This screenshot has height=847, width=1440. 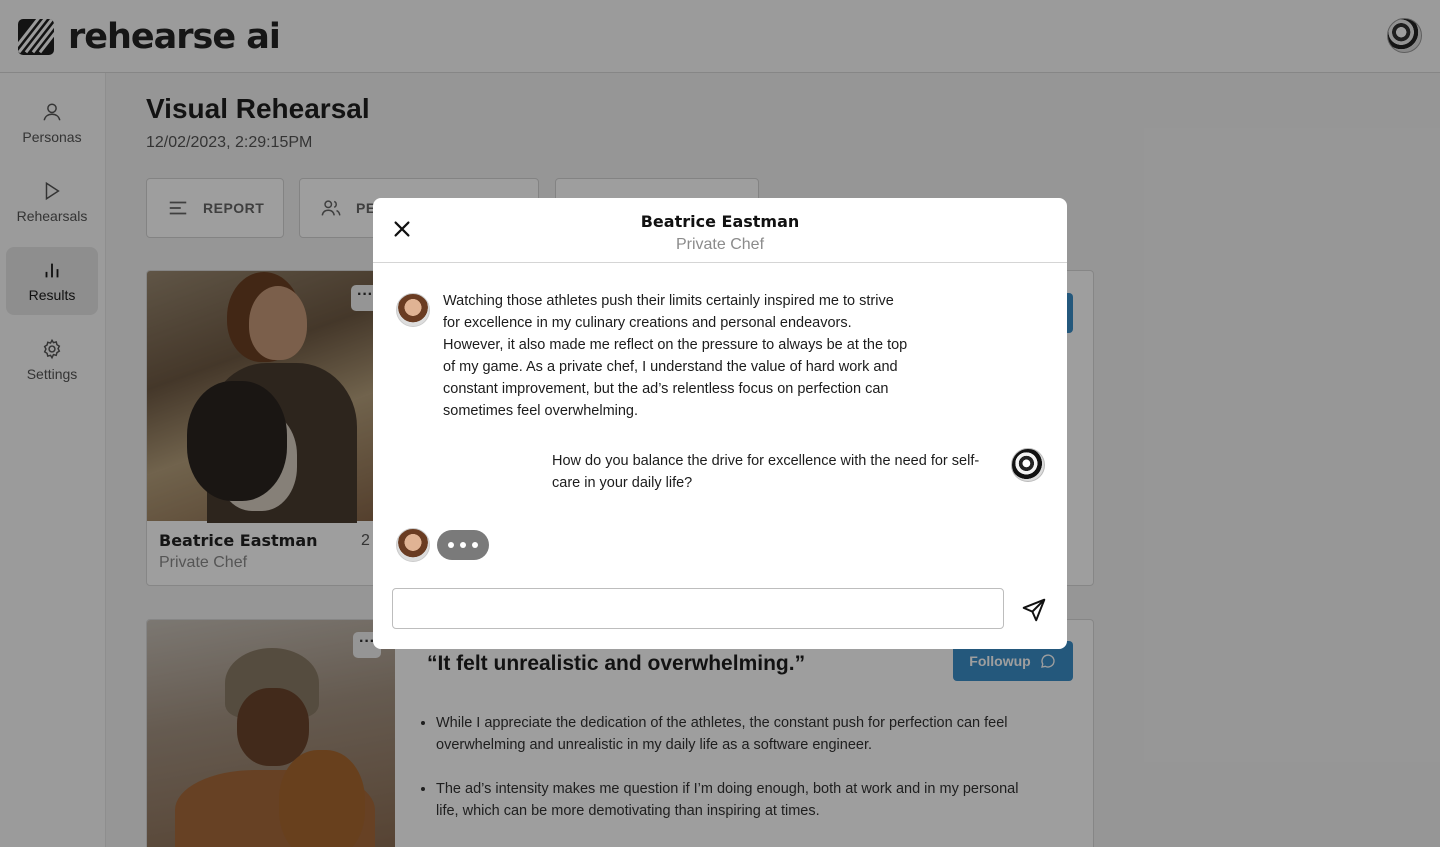 What do you see at coordinates (1034, 610) in the screenshot?
I see `send-icon` at bounding box center [1034, 610].